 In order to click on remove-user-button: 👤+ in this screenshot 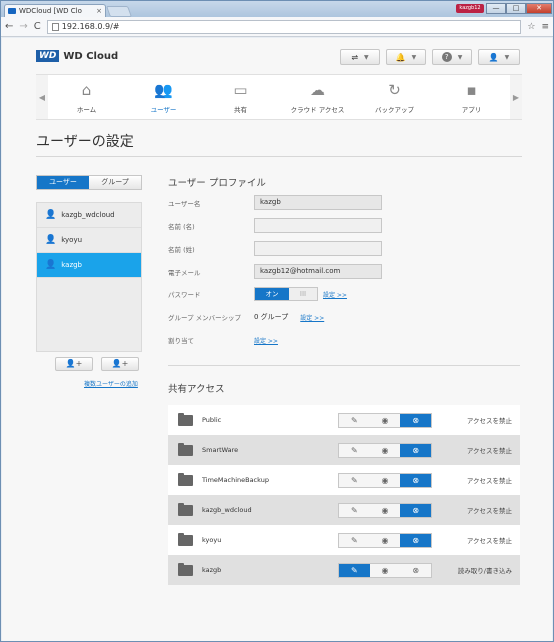, I will do `click(74, 364)`.